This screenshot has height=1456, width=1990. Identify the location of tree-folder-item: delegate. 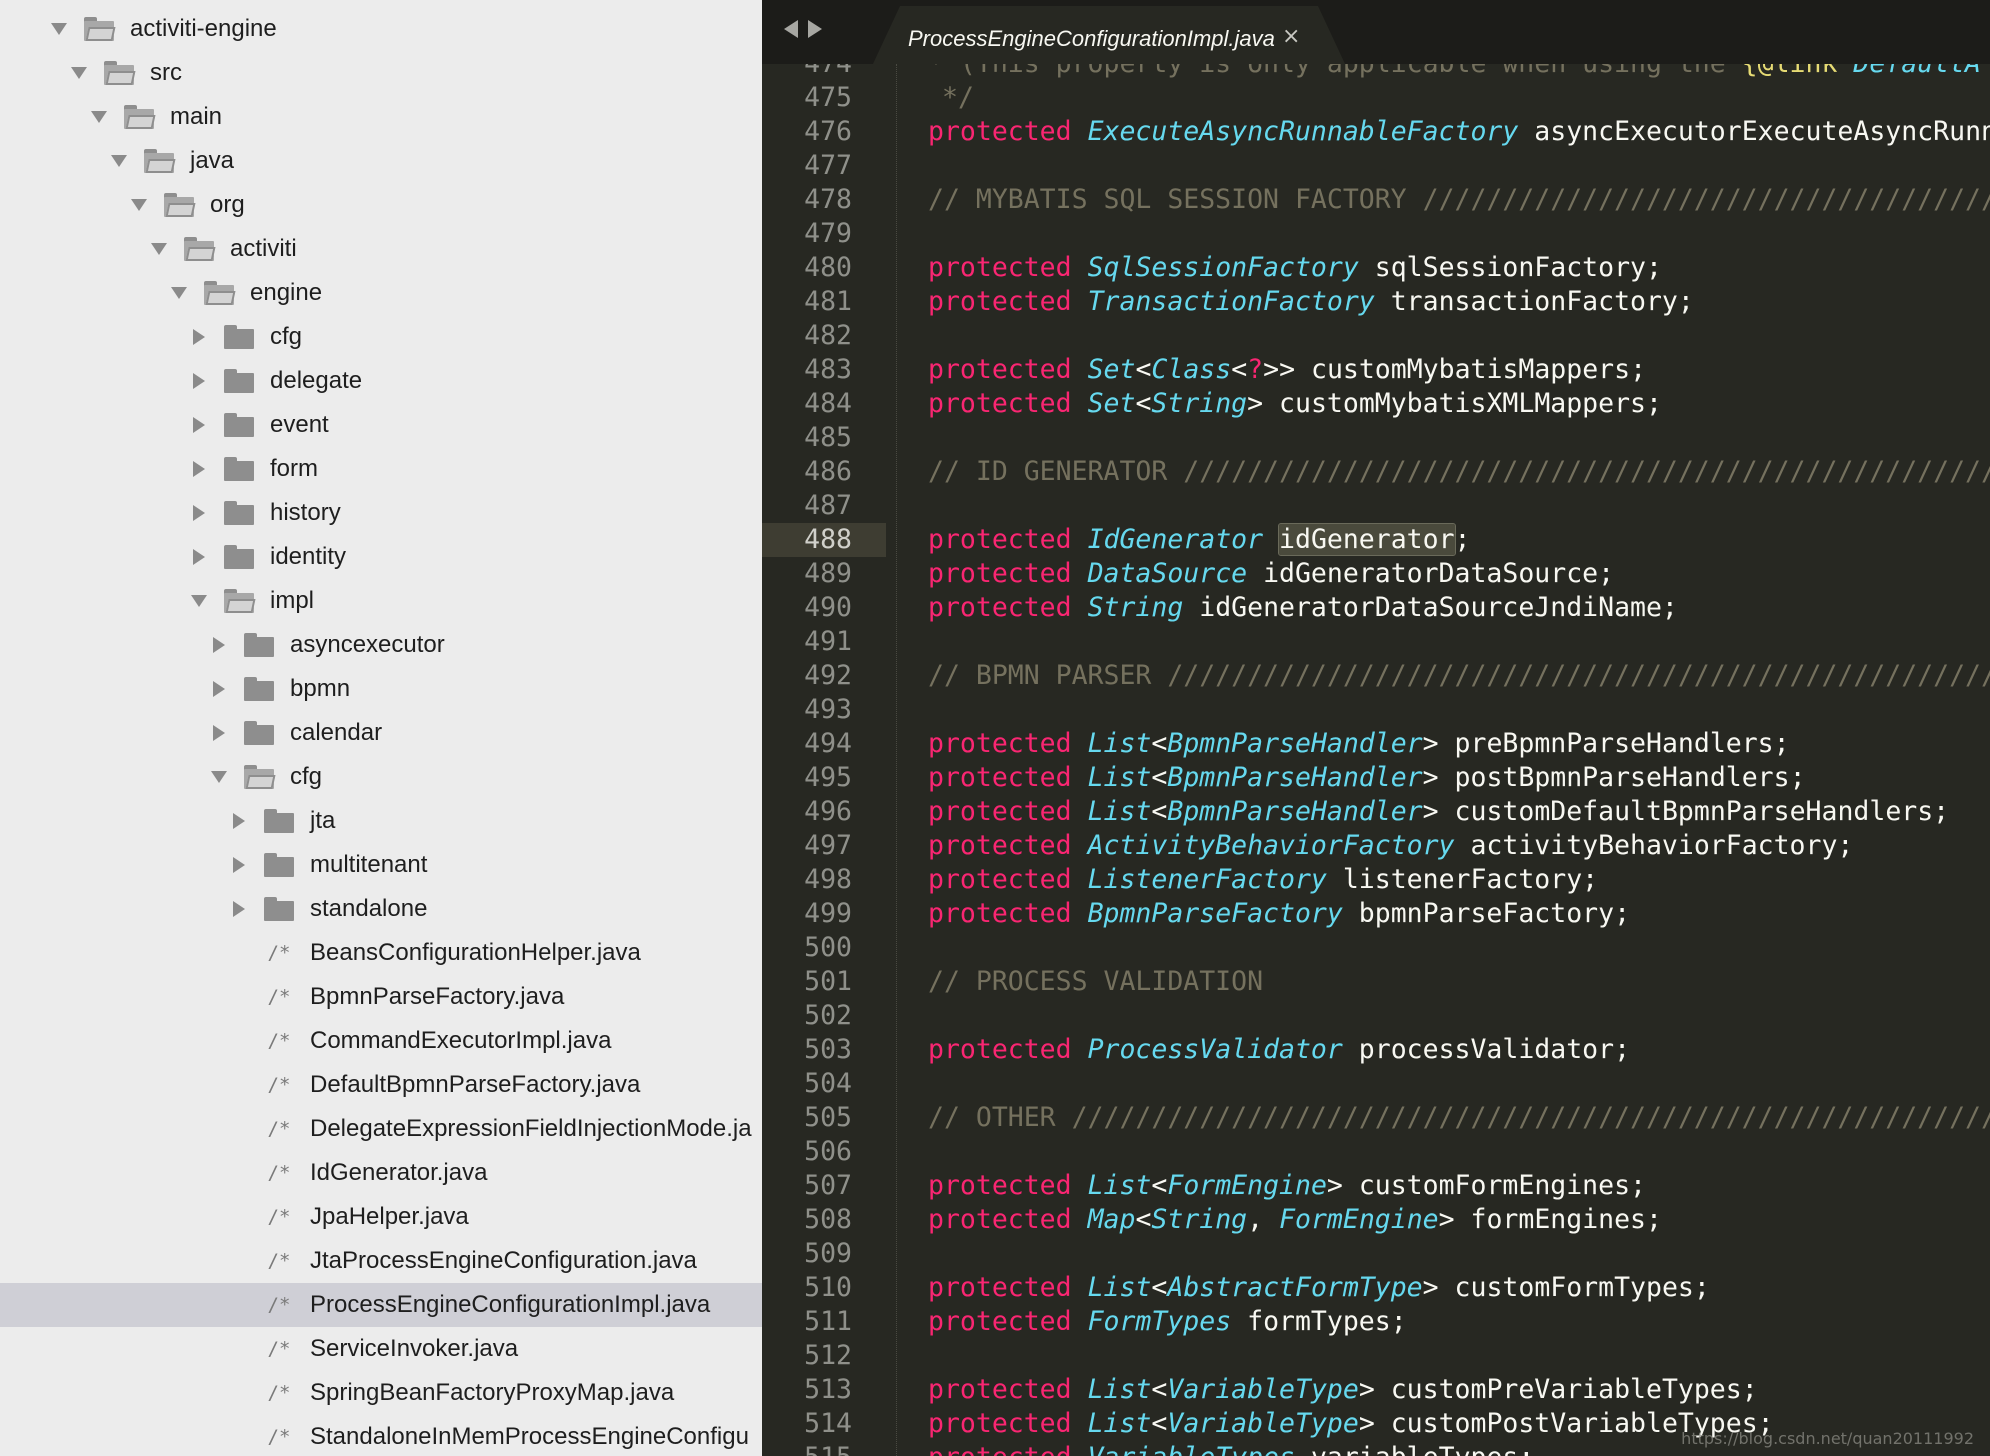
(381, 381).